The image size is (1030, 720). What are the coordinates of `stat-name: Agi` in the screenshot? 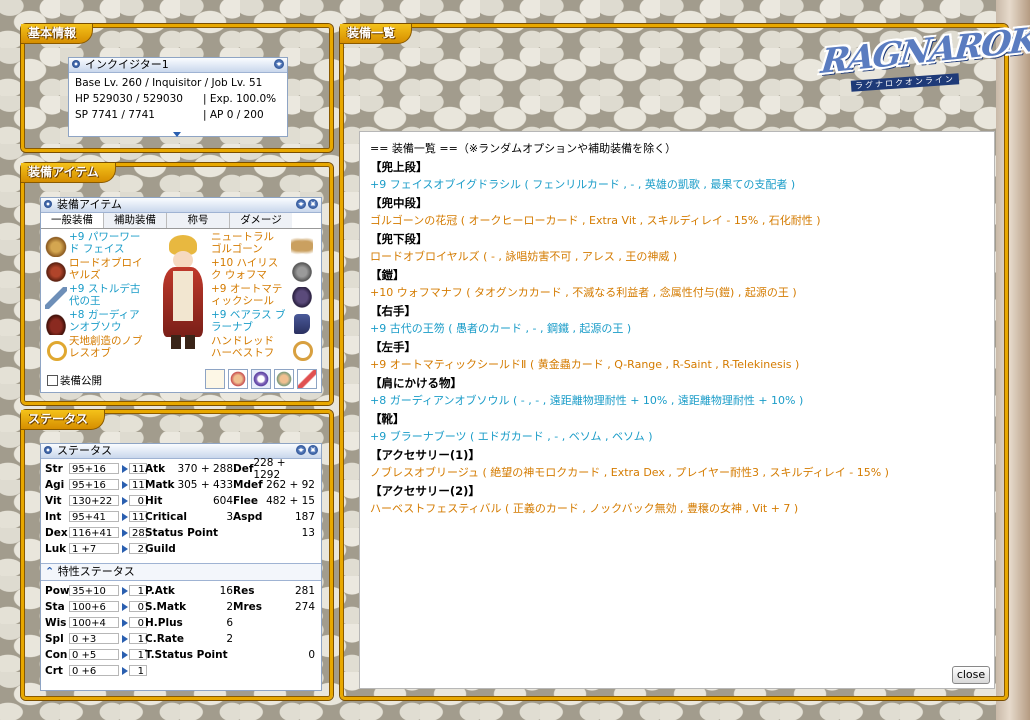 It's located at (55, 484).